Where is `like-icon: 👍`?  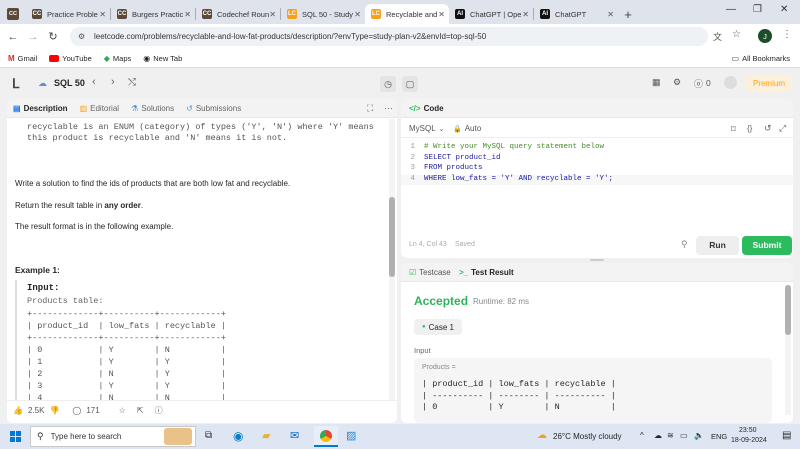 like-icon: 👍 is located at coordinates (18, 410).